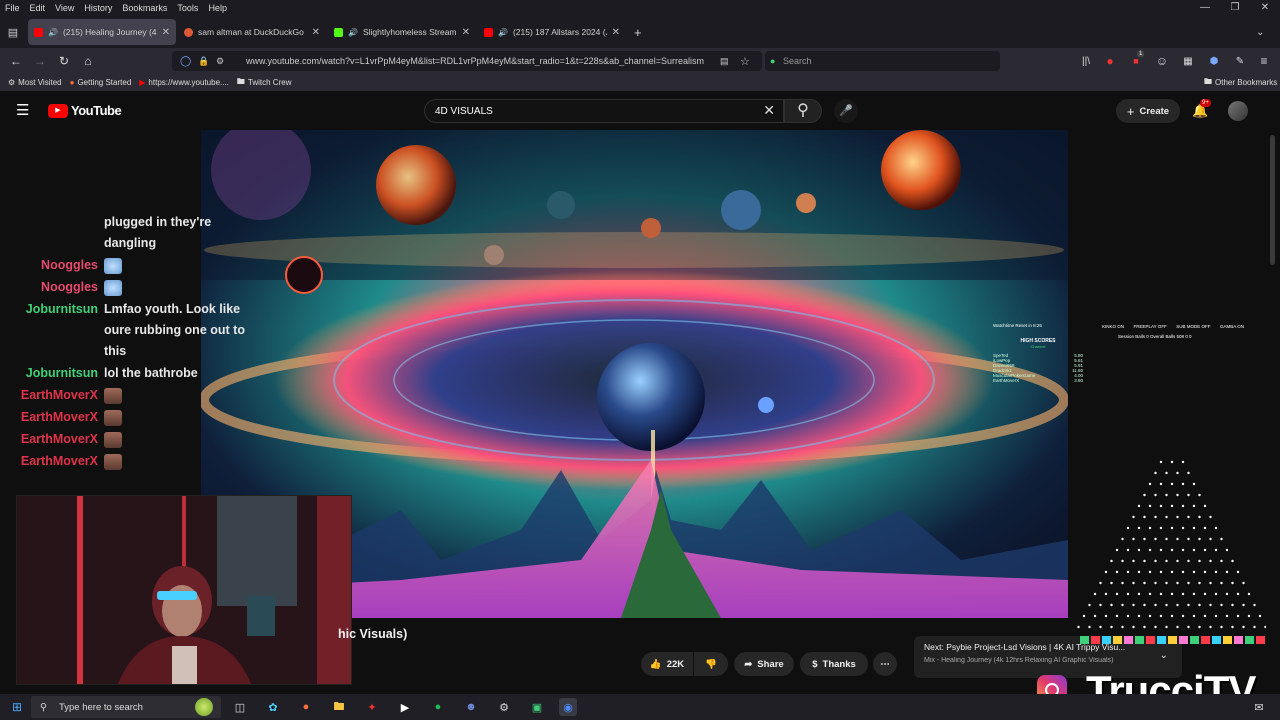 Image resolution: width=1280 pixels, height=720 pixels. What do you see at coordinates (773, 61) in the screenshot?
I see `search-engine-icon: ●` at bounding box center [773, 61].